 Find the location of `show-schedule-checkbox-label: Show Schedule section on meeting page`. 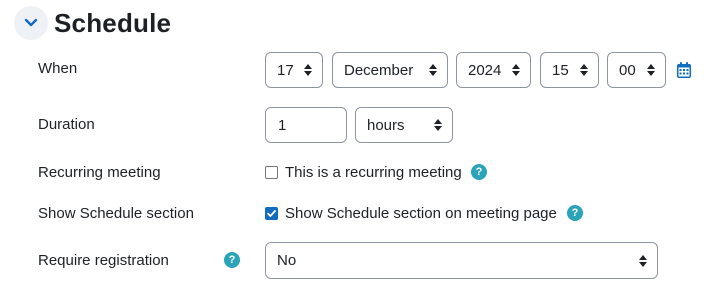

show-schedule-checkbox-label: Show Schedule section on meeting page is located at coordinates (421, 213).